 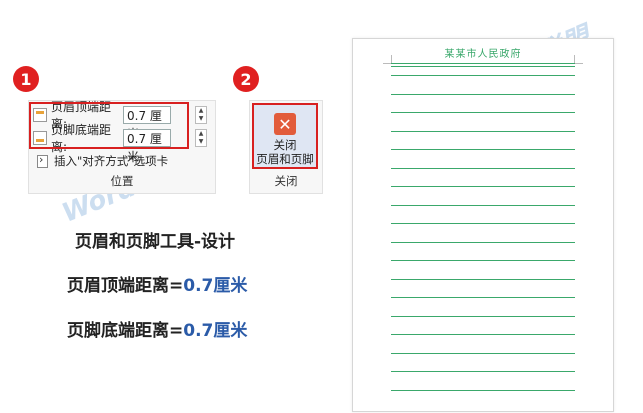 I want to click on close-group: ✕ 关闭 页眉和页脚 关闭, so click(x=286, y=147).